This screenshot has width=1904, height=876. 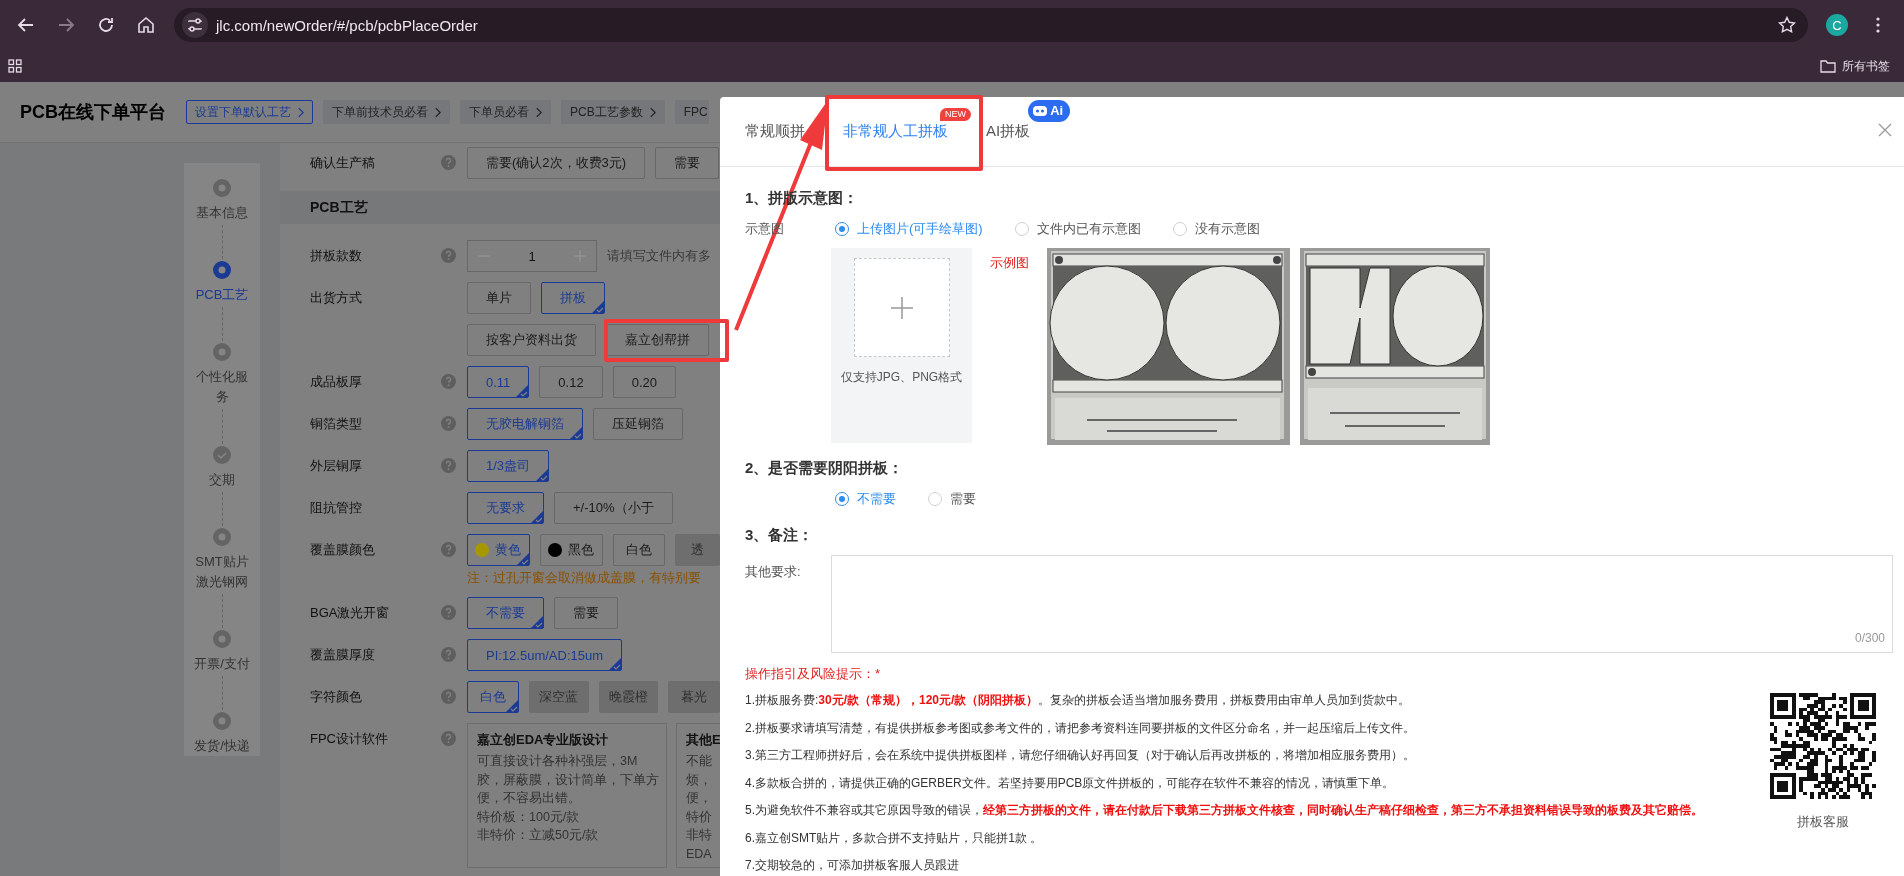 What do you see at coordinates (336, 424) in the screenshot?
I see `field-label: 铜箔类型` at bounding box center [336, 424].